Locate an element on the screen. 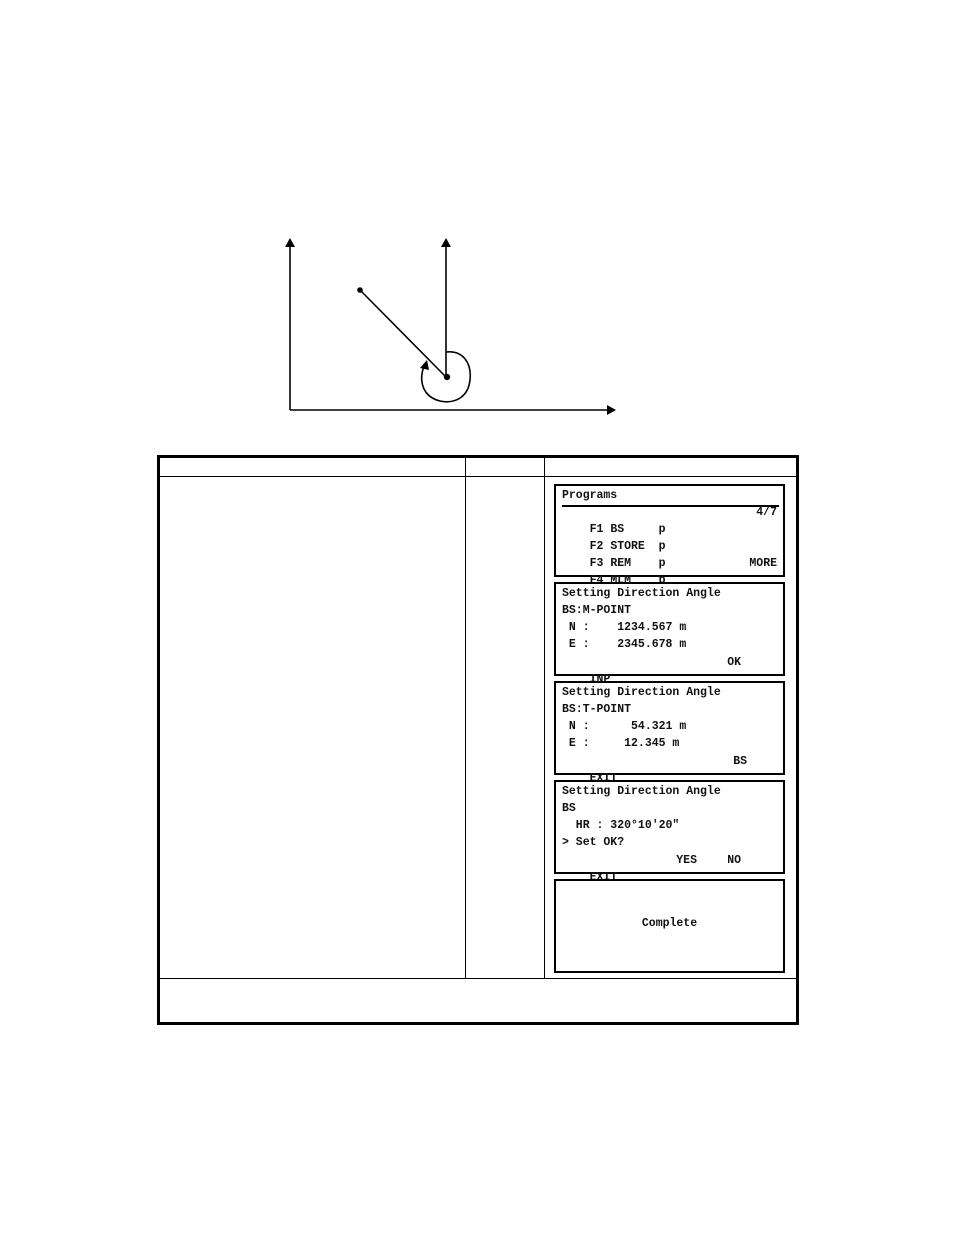 This screenshot has height=1235, width=954. more-softkey: MORE is located at coordinates (763, 563).